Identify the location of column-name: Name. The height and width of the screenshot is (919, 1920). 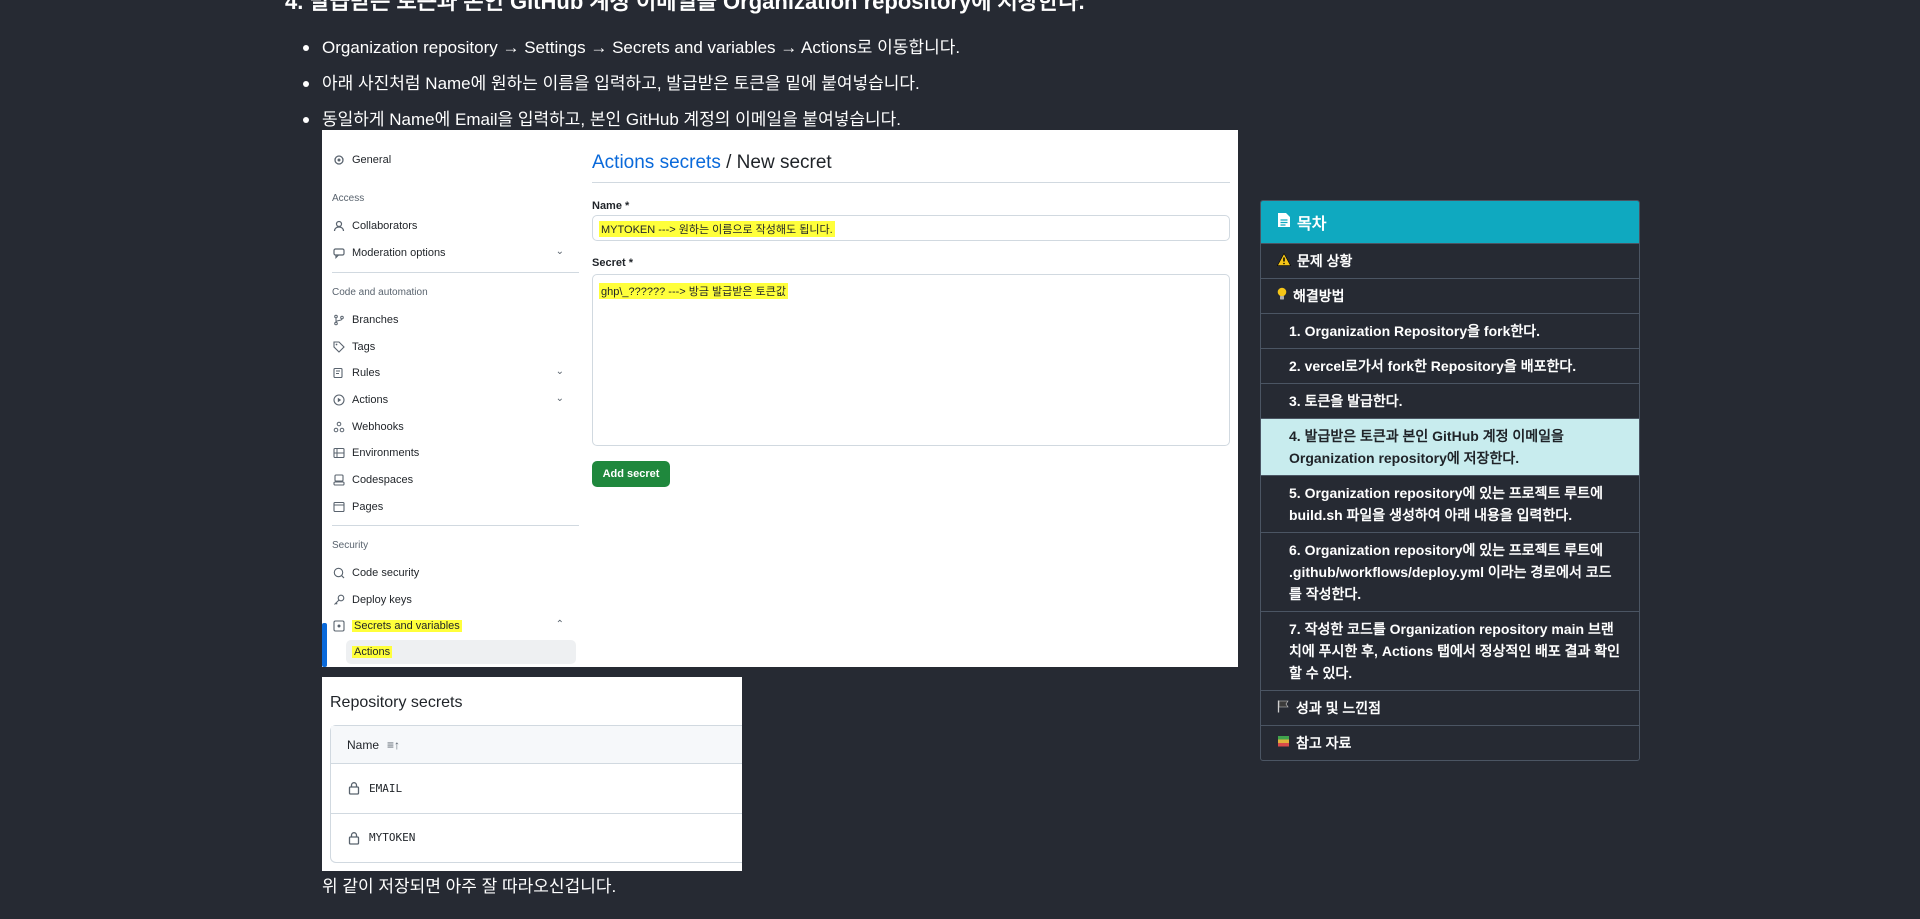
(363, 744).